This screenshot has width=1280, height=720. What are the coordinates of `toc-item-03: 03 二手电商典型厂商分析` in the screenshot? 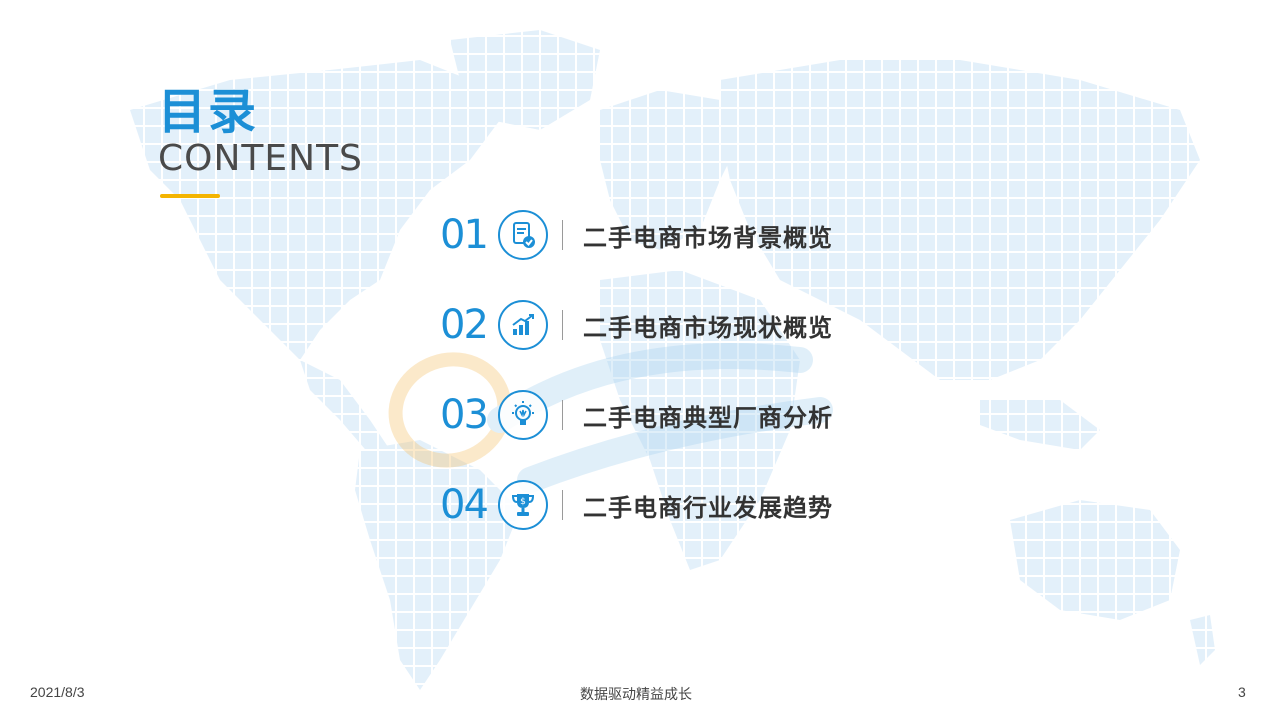 It's located at (670, 415).